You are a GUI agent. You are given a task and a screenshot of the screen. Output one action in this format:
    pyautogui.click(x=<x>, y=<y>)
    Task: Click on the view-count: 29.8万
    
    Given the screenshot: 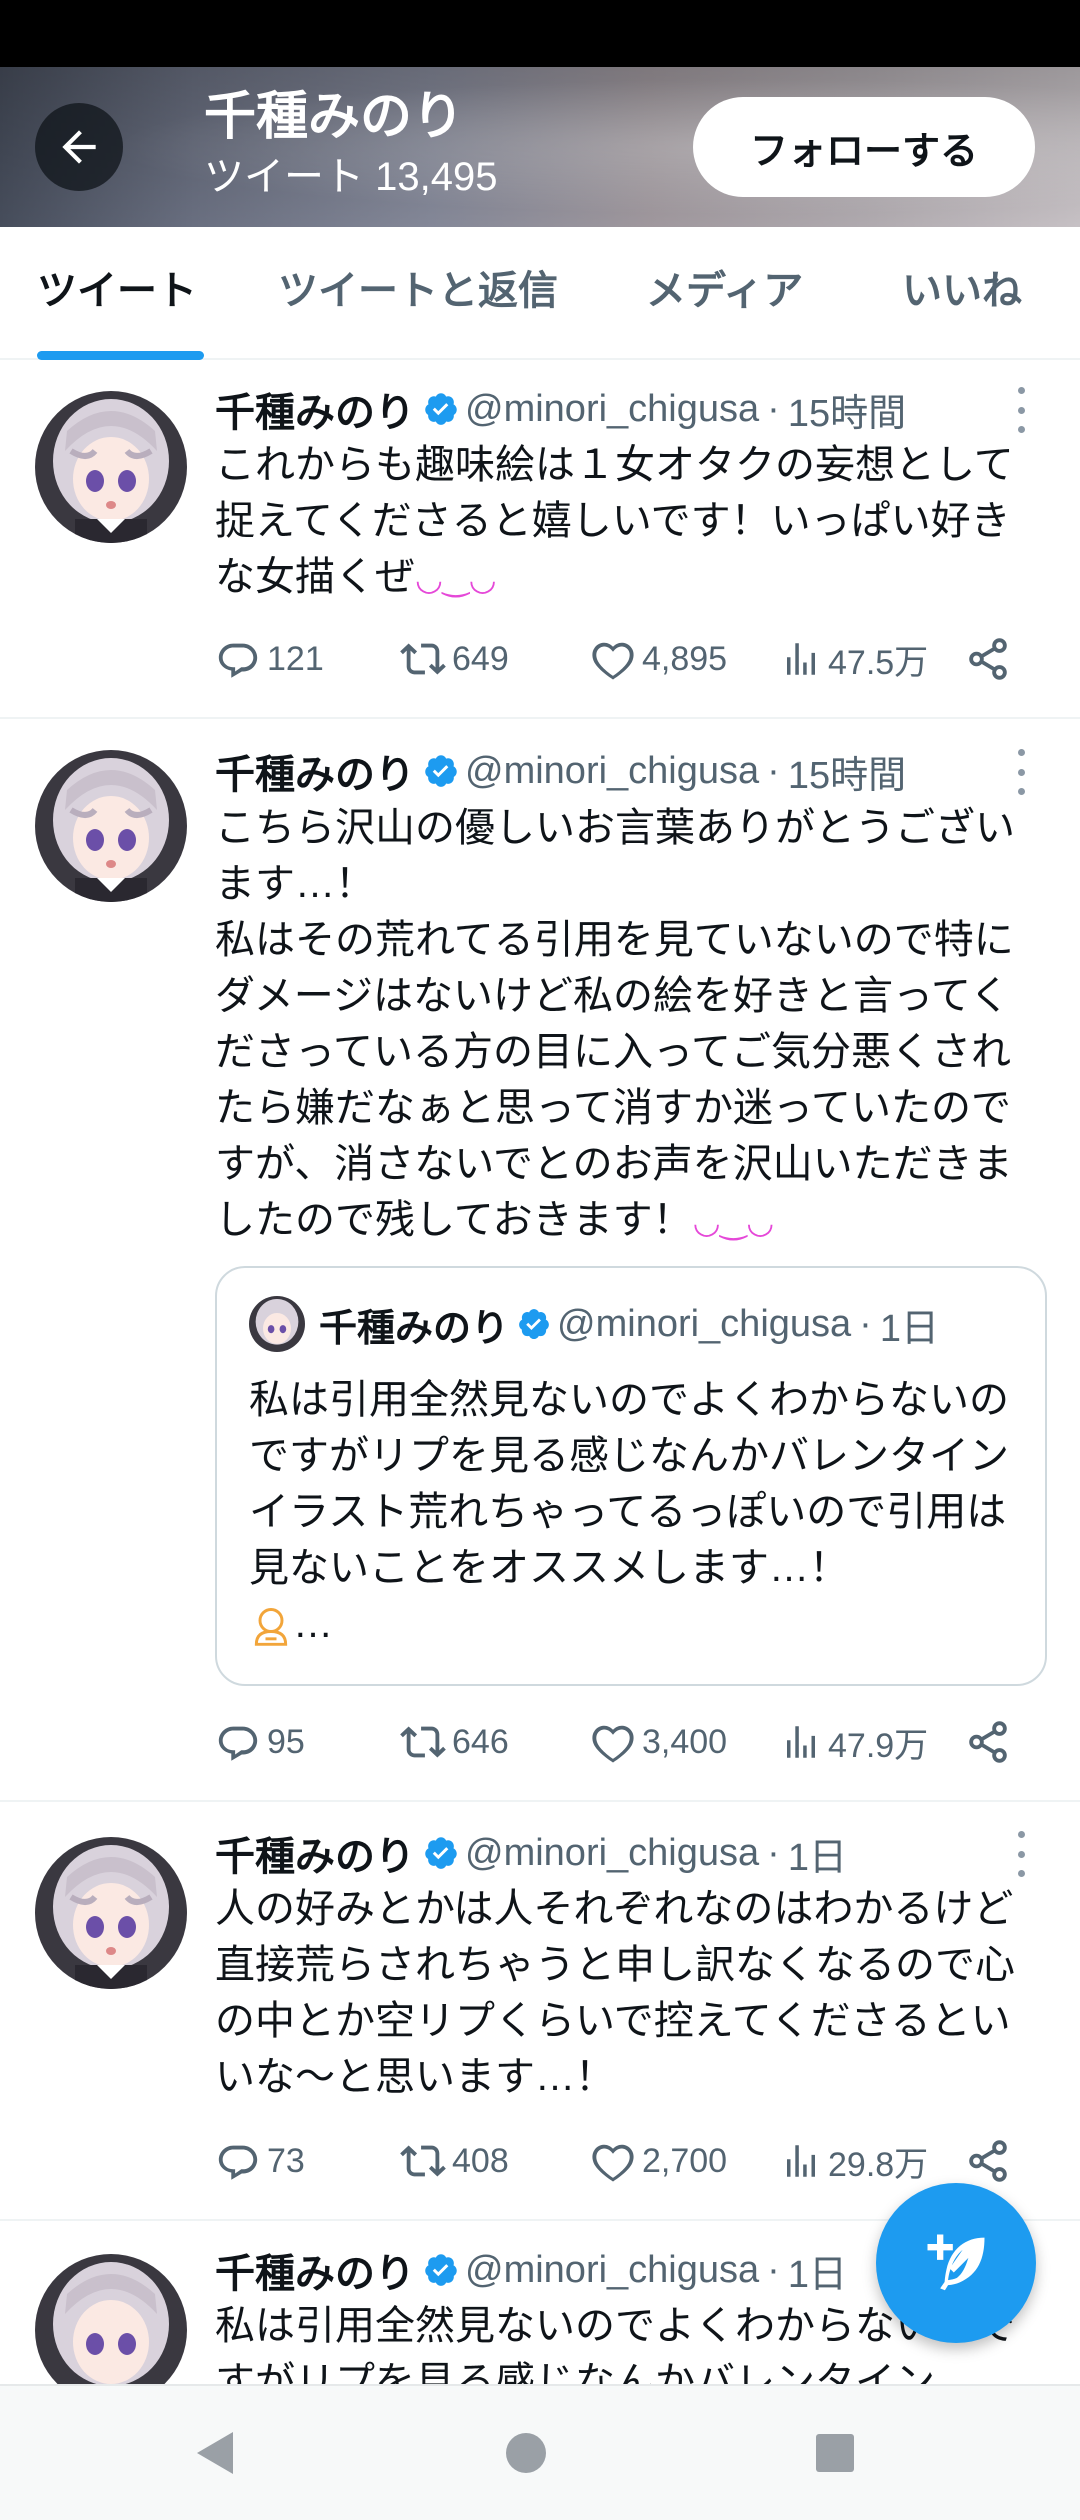 What is the action you would take?
    pyautogui.click(x=878, y=2164)
    